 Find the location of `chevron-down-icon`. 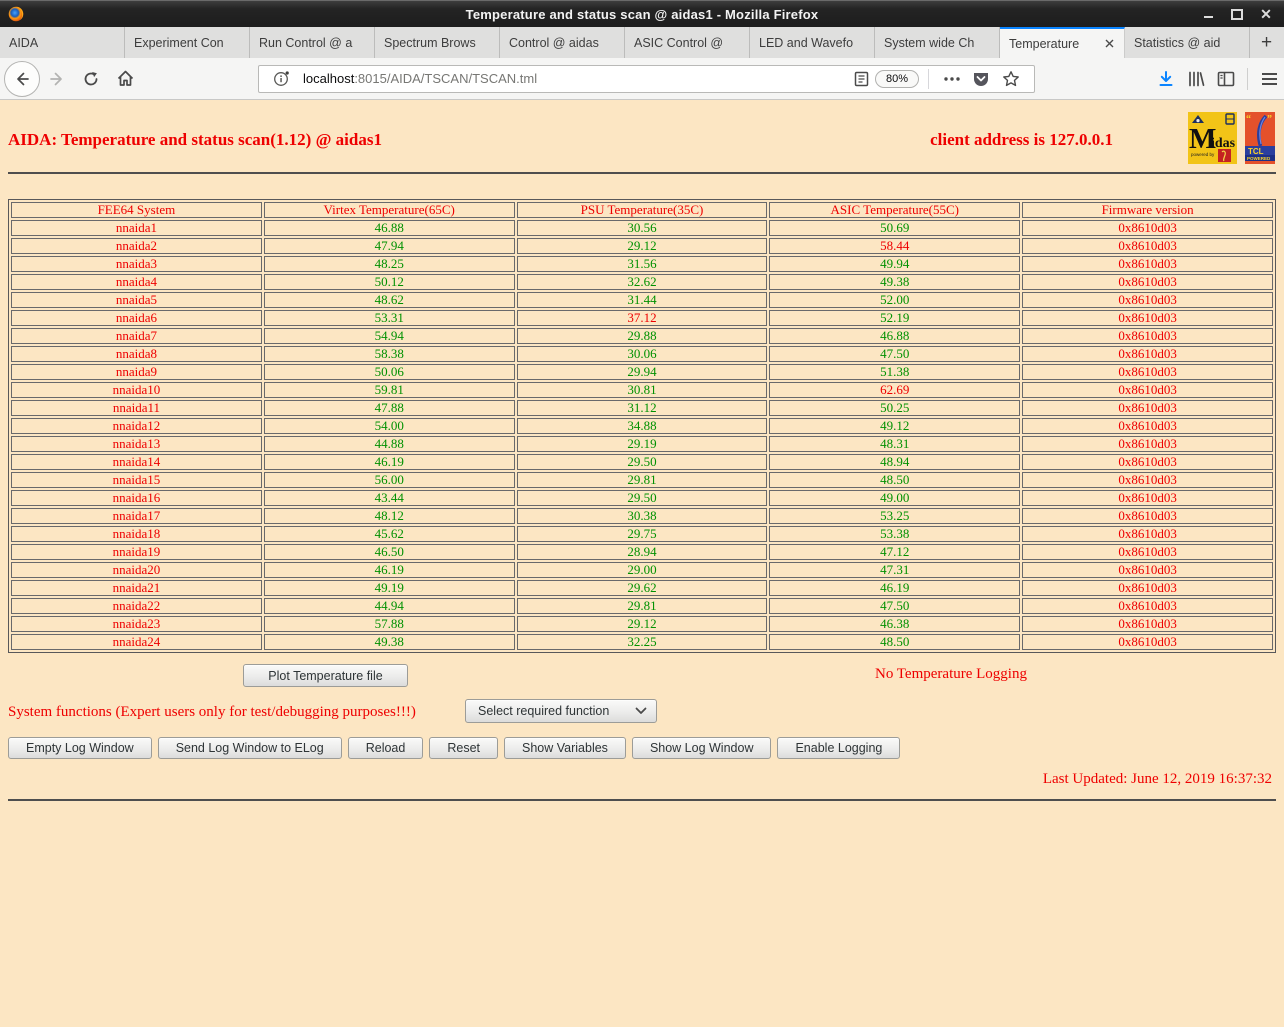

chevron-down-icon is located at coordinates (641, 711).